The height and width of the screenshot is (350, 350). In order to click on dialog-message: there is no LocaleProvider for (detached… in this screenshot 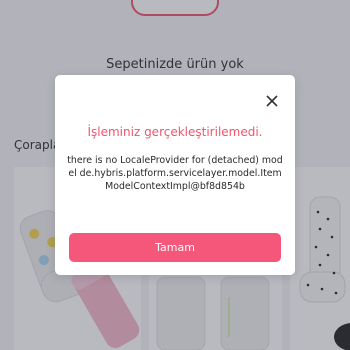, I will do `click(175, 173)`.